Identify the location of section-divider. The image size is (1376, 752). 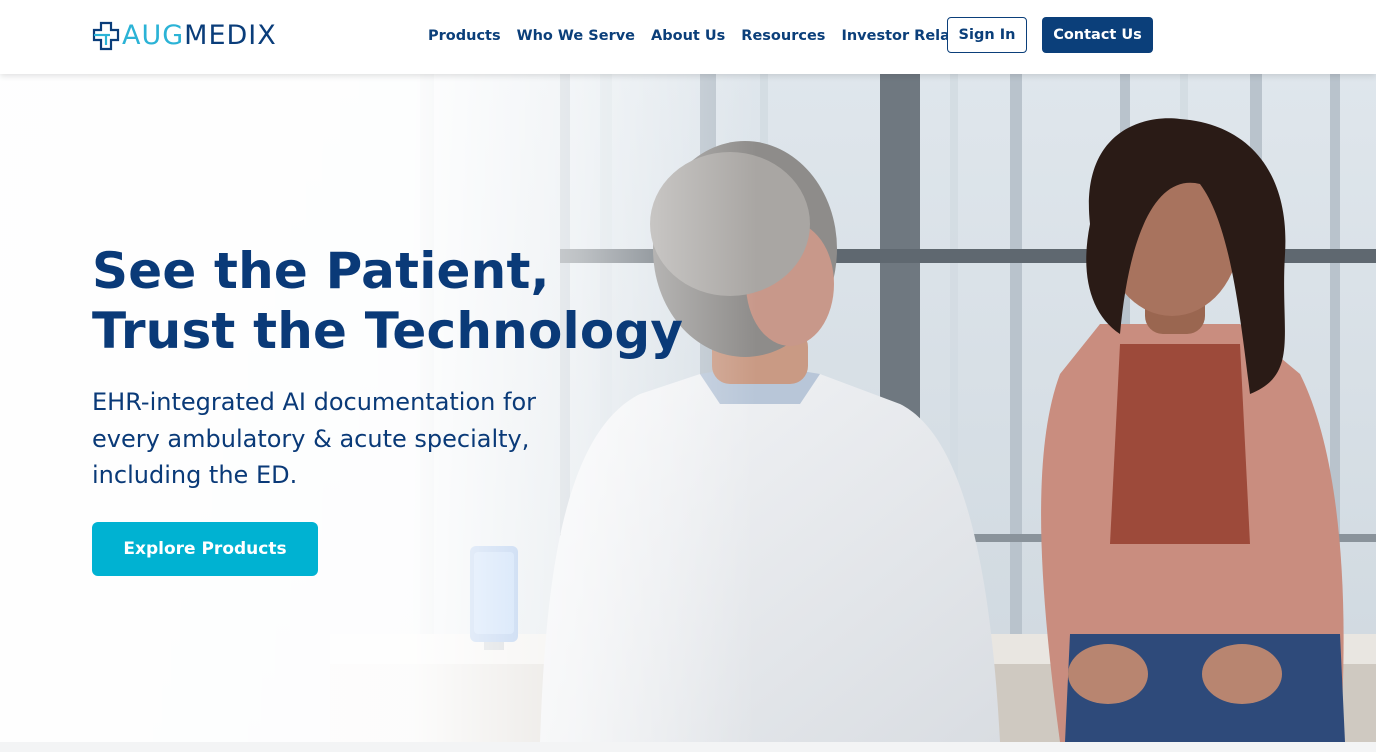
(688, 747).